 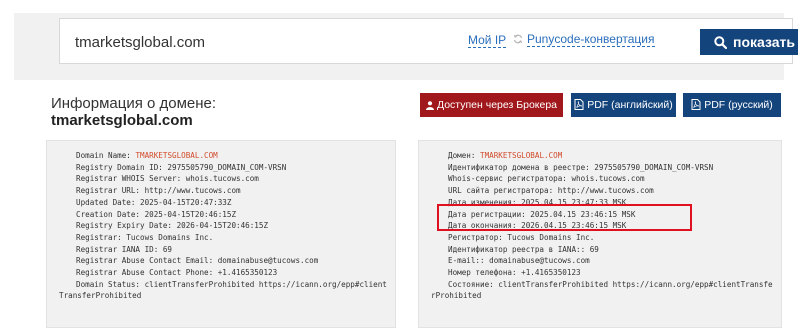 What do you see at coordinates (591, 39) in the screenshot?
I see `punycode-link: Punycode-конвертация` at bounding box center [591, 39].